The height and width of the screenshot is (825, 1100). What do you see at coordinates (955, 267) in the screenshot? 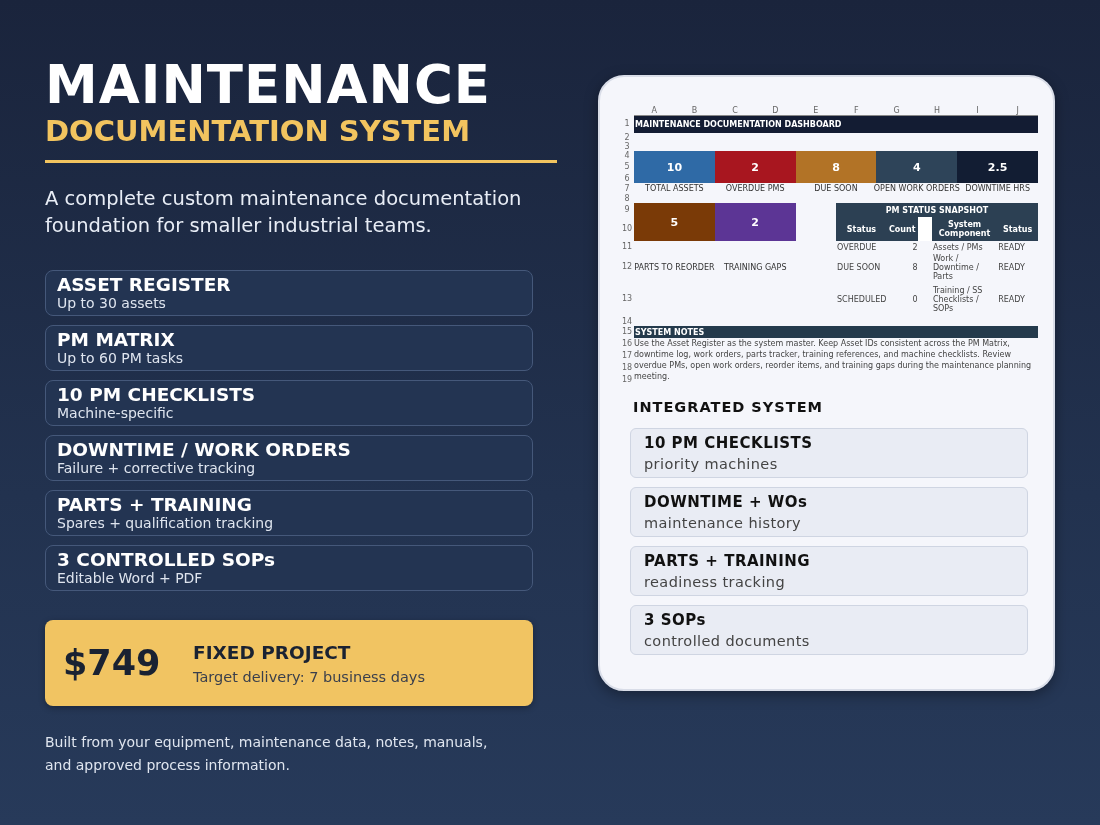
I see `table-cell-text: Work / Downtime / Parts` at bounding box center [955, 267].